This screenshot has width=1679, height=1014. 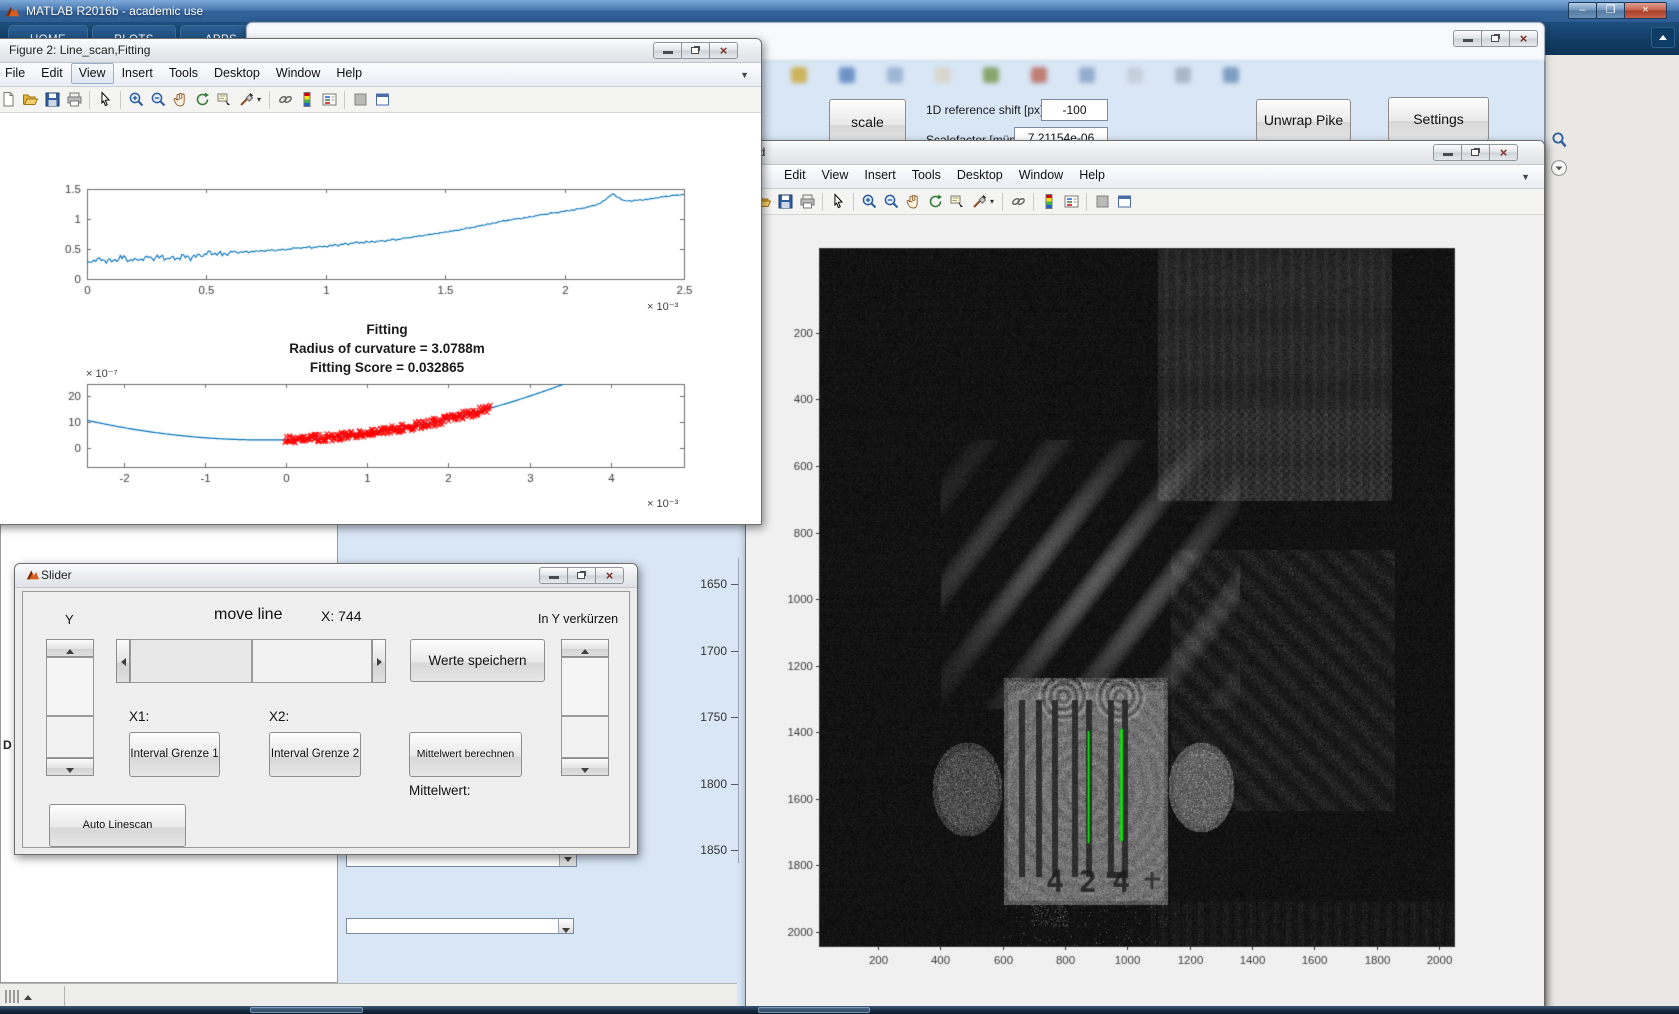 What do you see at coordinates (28, 997) in the screenshot?
I see `grip-arrow-icon` at bounding box center [28, 997].